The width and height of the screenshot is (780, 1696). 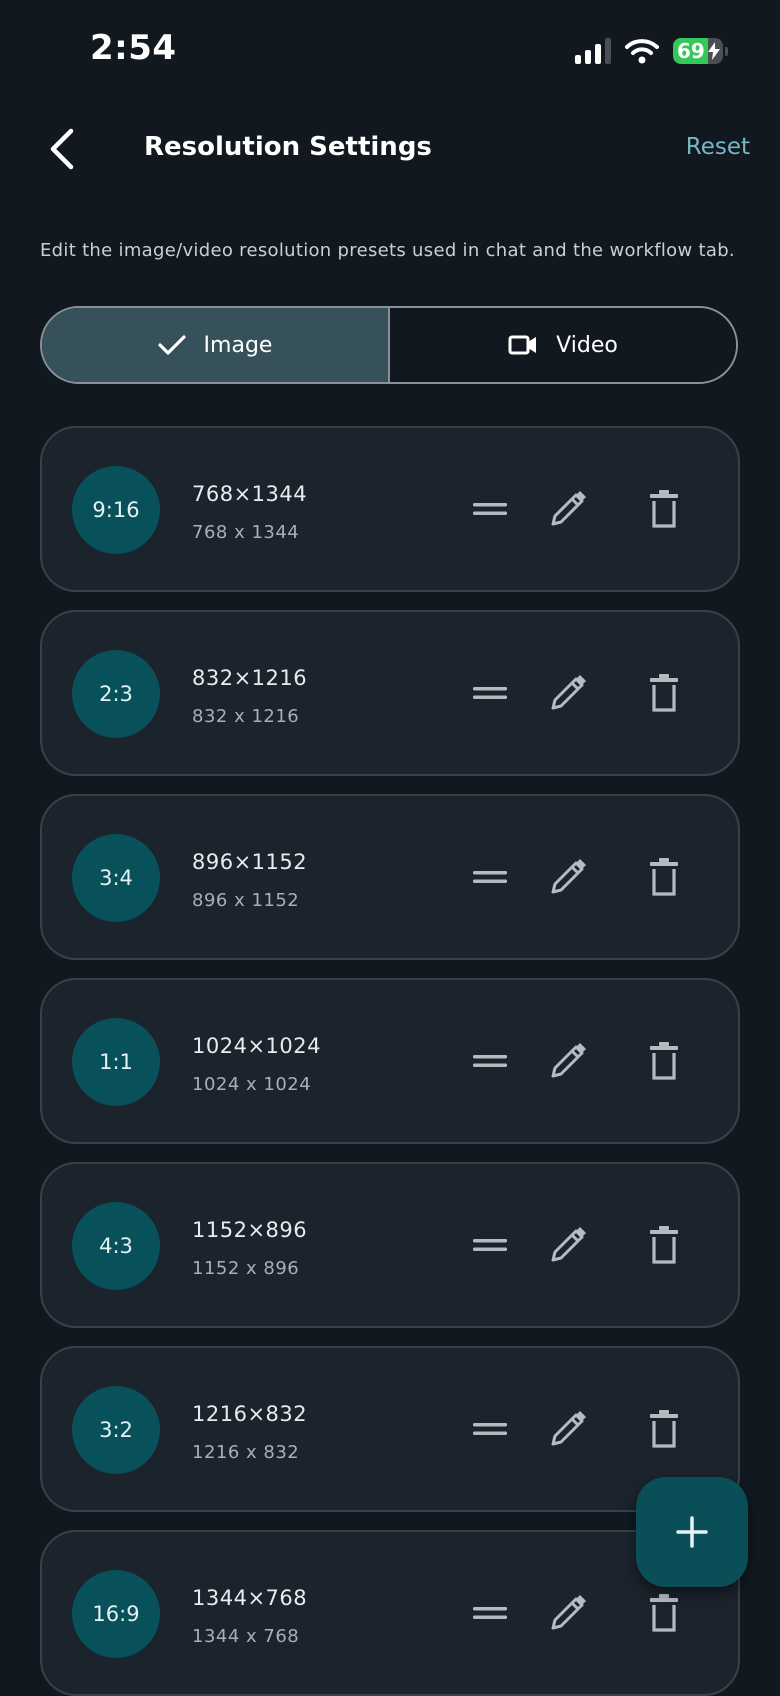 What do you see at coordinates (256, 1046) in the screenshot?
I see `preset-name: 1024×1024` at bounding box center [256, 1046].